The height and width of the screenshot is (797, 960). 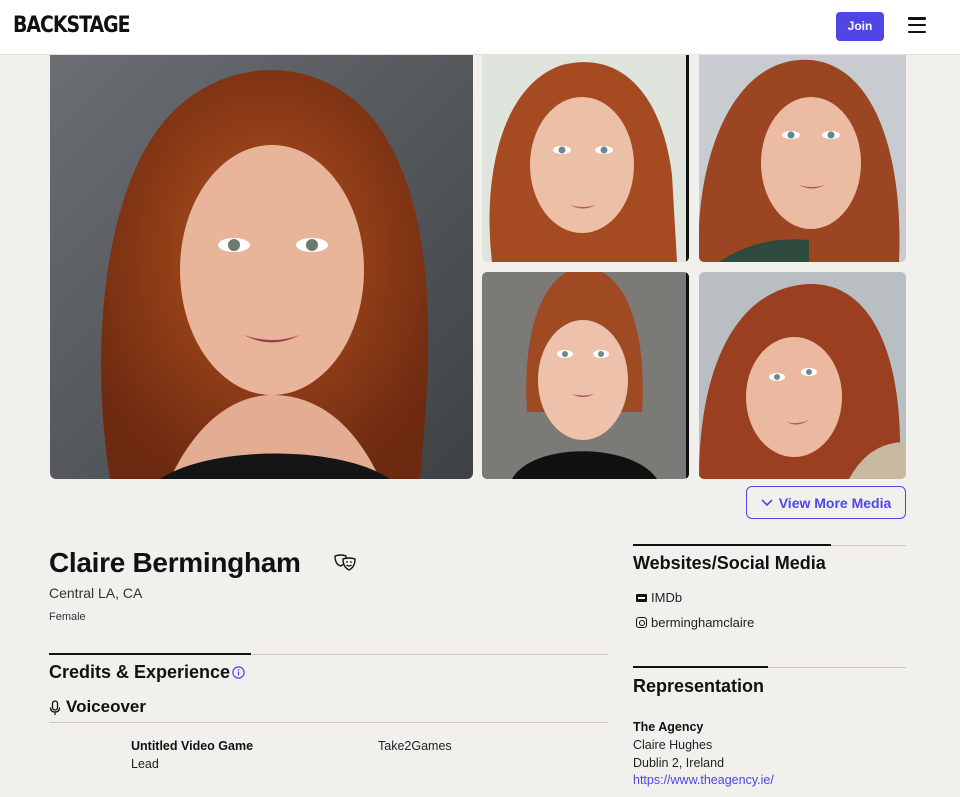 I want to click on view-more-media-label: View More Media, so click(x=835, y=502).